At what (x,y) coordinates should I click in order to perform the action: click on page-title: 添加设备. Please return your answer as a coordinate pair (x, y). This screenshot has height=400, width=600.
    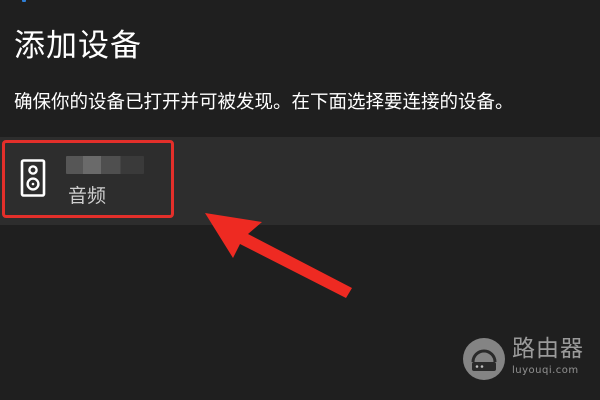
    Looking at the image, I should click on (78, 46).